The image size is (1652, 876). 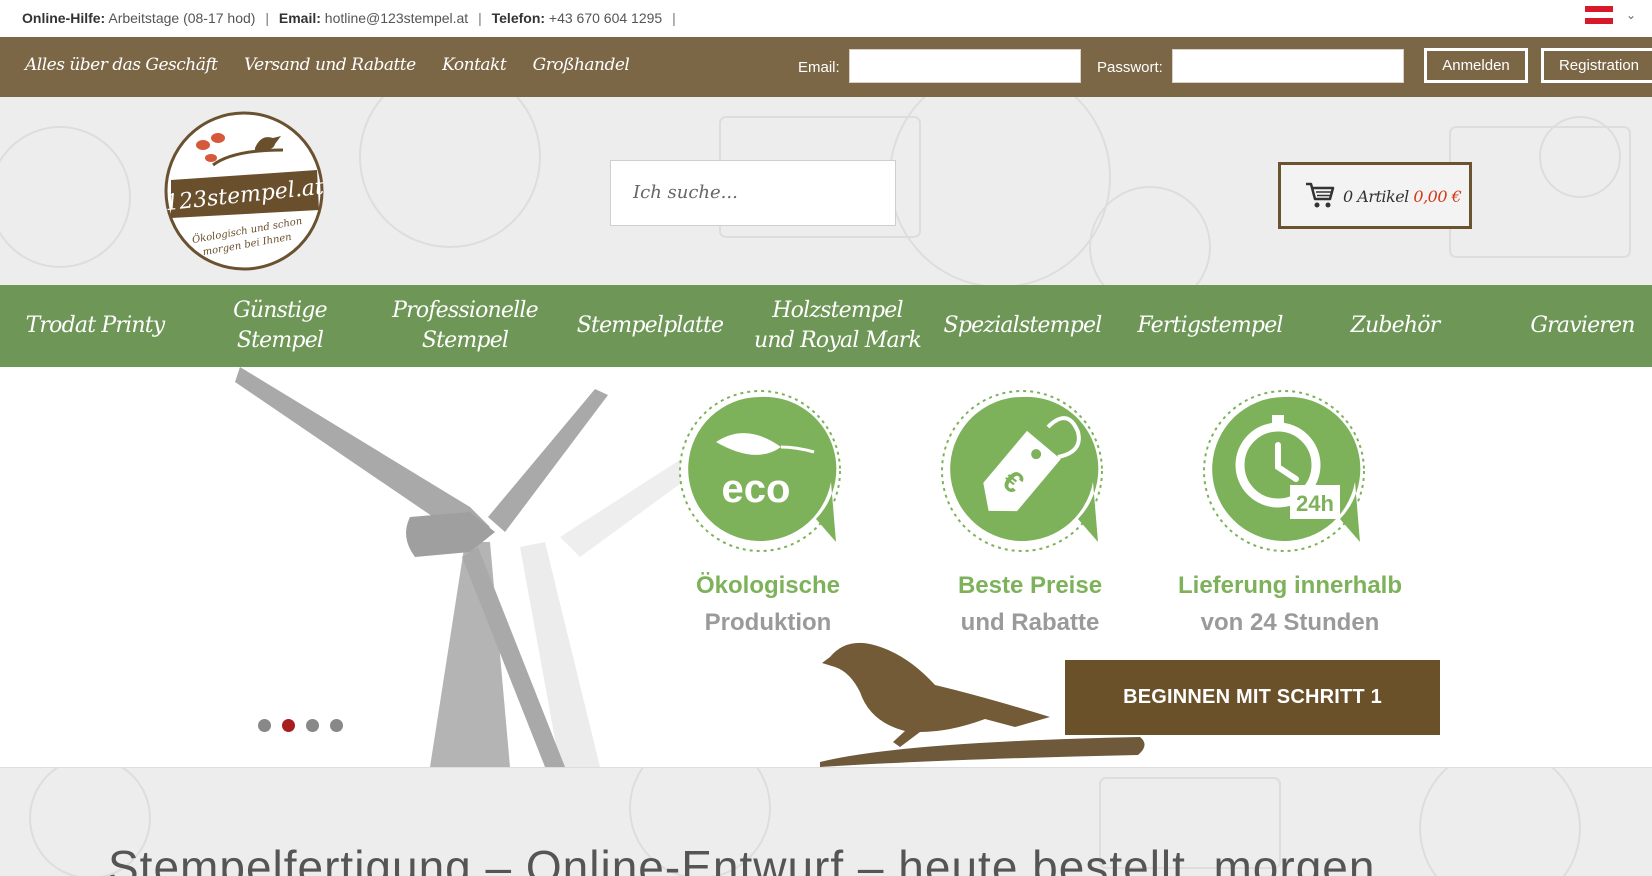 What do you see at coordinates (1030, 585) in the screenshot?
I see `badge-prices-line1: Beste Preise` at bounding box center [1030, 585].